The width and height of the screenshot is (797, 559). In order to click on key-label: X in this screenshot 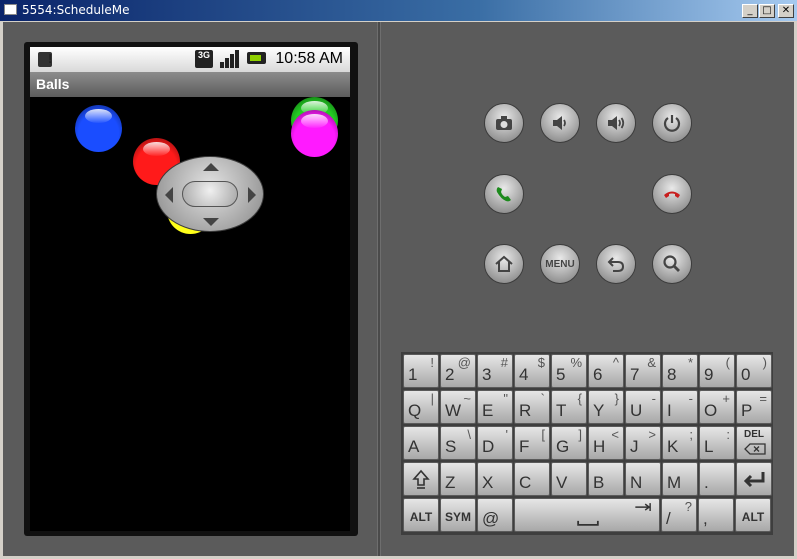, I will do `click(488, 482)`.